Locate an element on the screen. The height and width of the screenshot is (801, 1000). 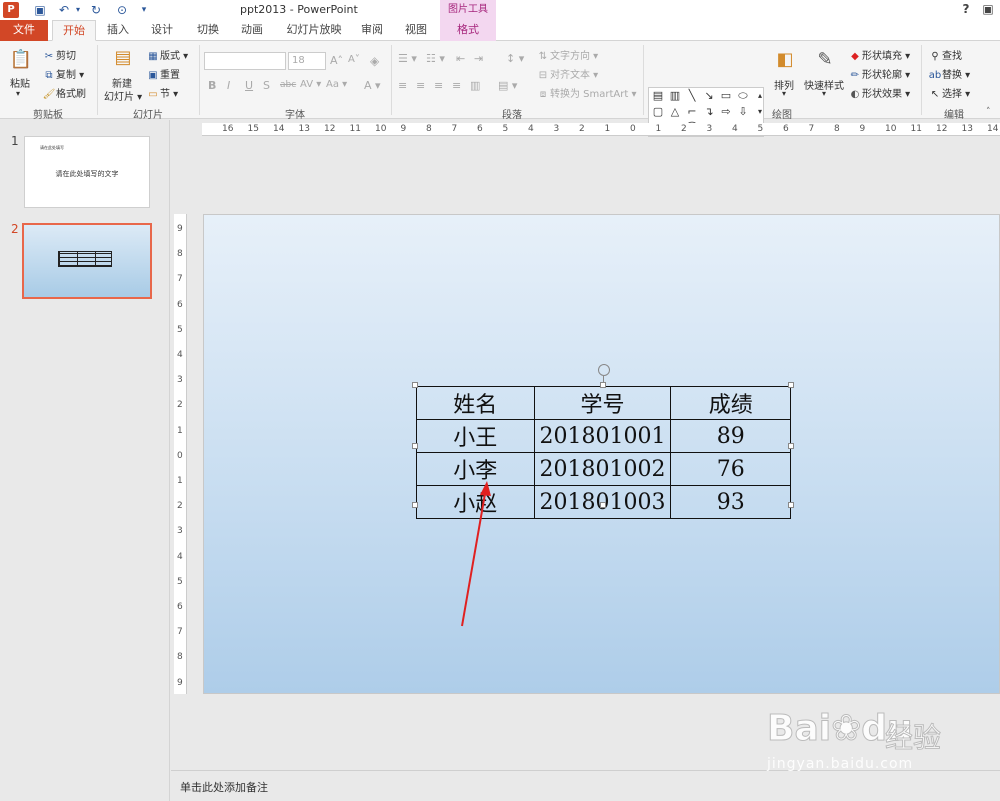
notes-placeholder: 单击此处添加备注 is located at coordinates (224, 787).